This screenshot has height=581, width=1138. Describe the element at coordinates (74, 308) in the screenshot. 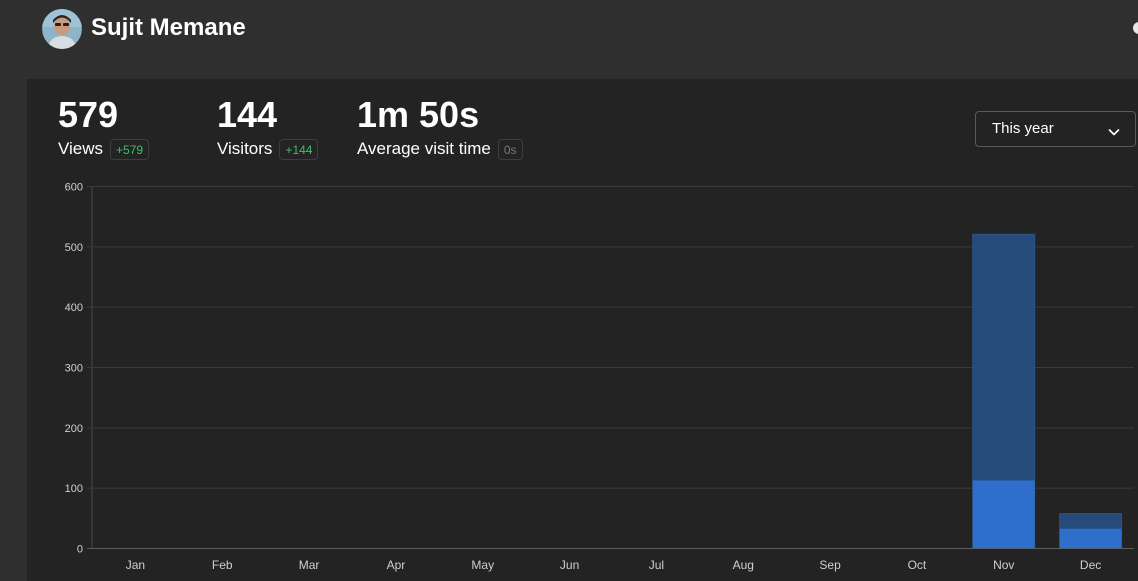

I see `y-tick-label: 400` at that location.